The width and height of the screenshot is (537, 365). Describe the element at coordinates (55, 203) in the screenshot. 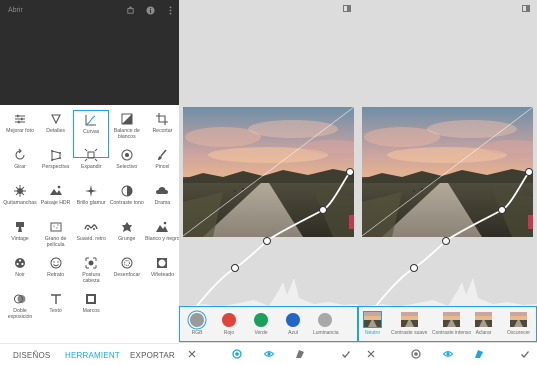

I see `tool-label: Paisaje HDR` at that location.